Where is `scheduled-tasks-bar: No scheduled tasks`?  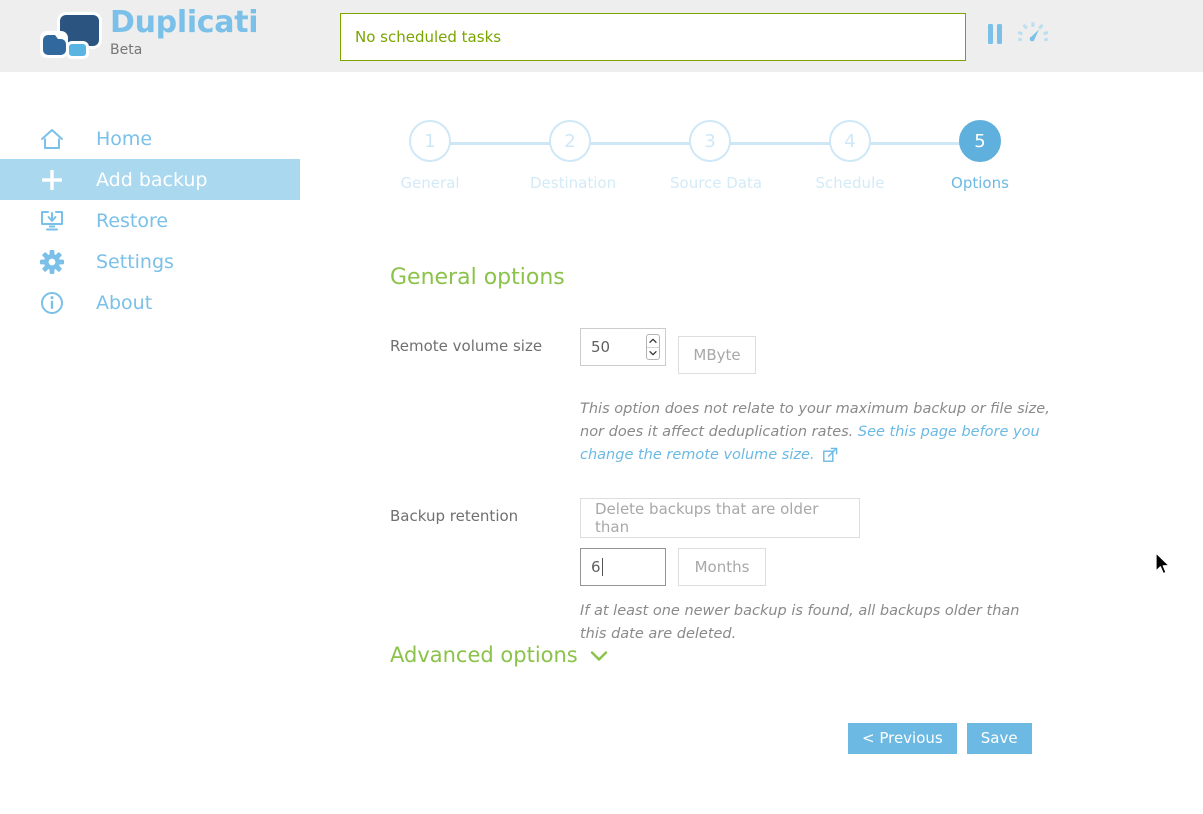
scheduled-tasks-bar: No scheduled tasks is located at coordinates (653, 37).